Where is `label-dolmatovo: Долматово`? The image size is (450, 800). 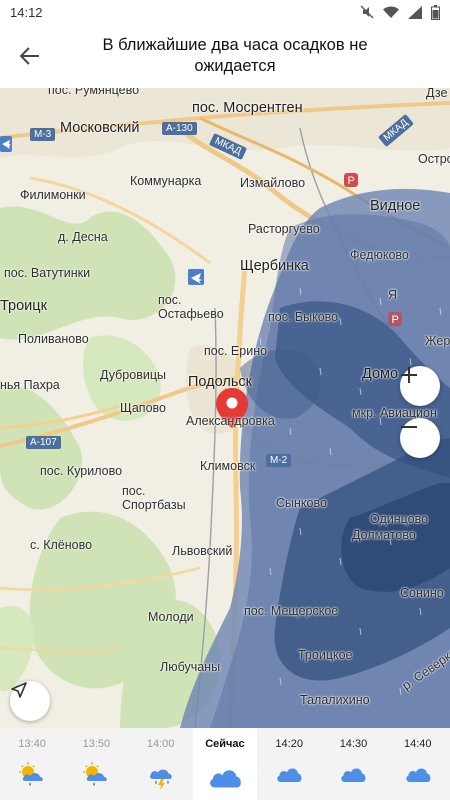 label-dolmatovo: Долматово is located at coordinates (384, 535).